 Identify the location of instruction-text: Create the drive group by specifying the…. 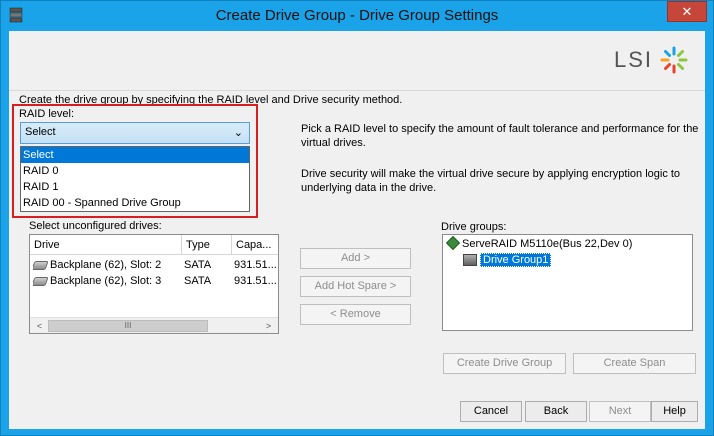
(211, 100).